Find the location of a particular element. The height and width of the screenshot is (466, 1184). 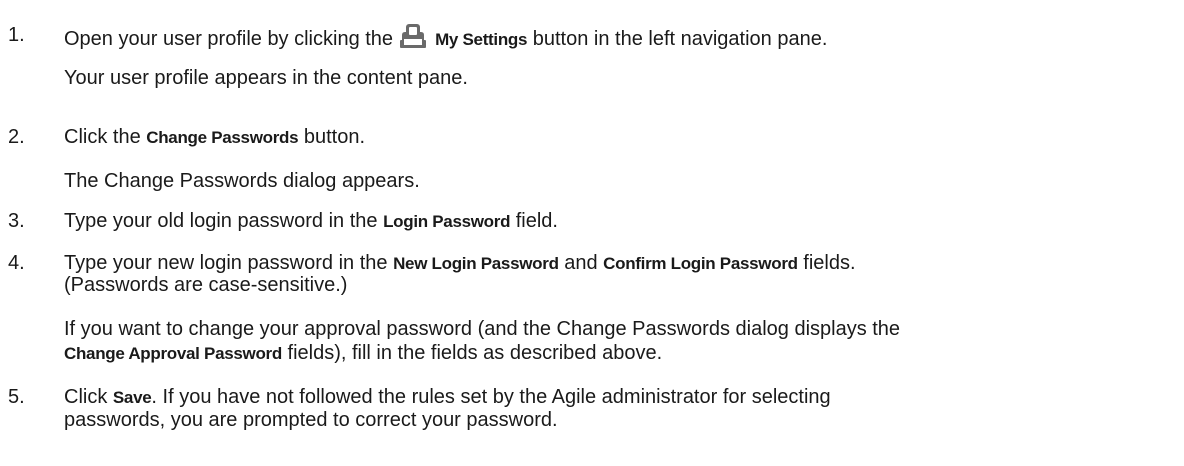

step-result: The Change Passwords dialog appears. is located at coordinates (242, 181).